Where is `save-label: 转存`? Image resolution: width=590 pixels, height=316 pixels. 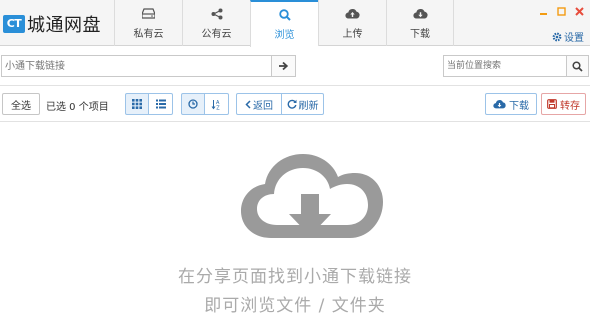 save-label: 转存 is located at coordinates (570, 106).